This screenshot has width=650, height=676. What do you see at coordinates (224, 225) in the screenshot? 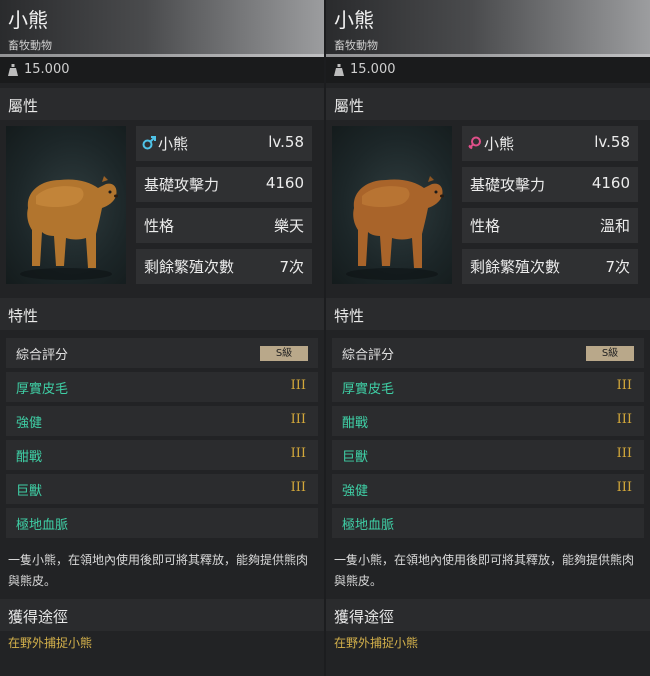
I see `personality-row: 性格 樂天` at bounding box center [224, 225].